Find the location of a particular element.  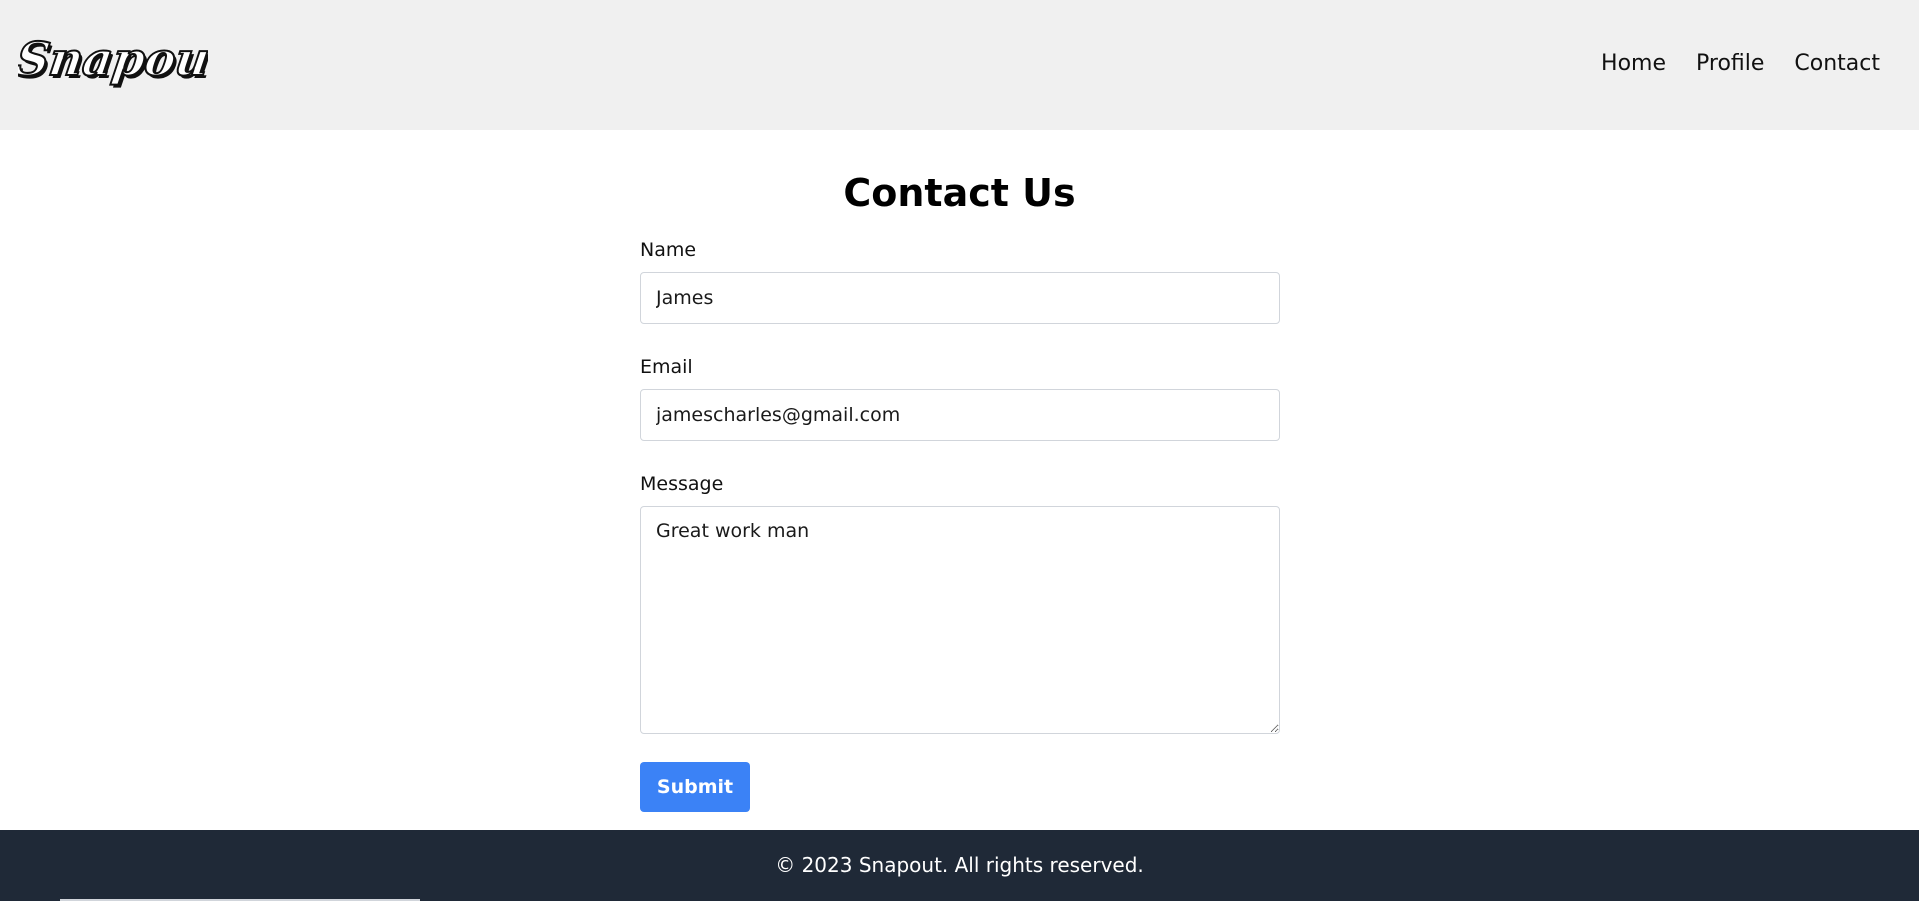

name-input is located at coordinates (960, 298).